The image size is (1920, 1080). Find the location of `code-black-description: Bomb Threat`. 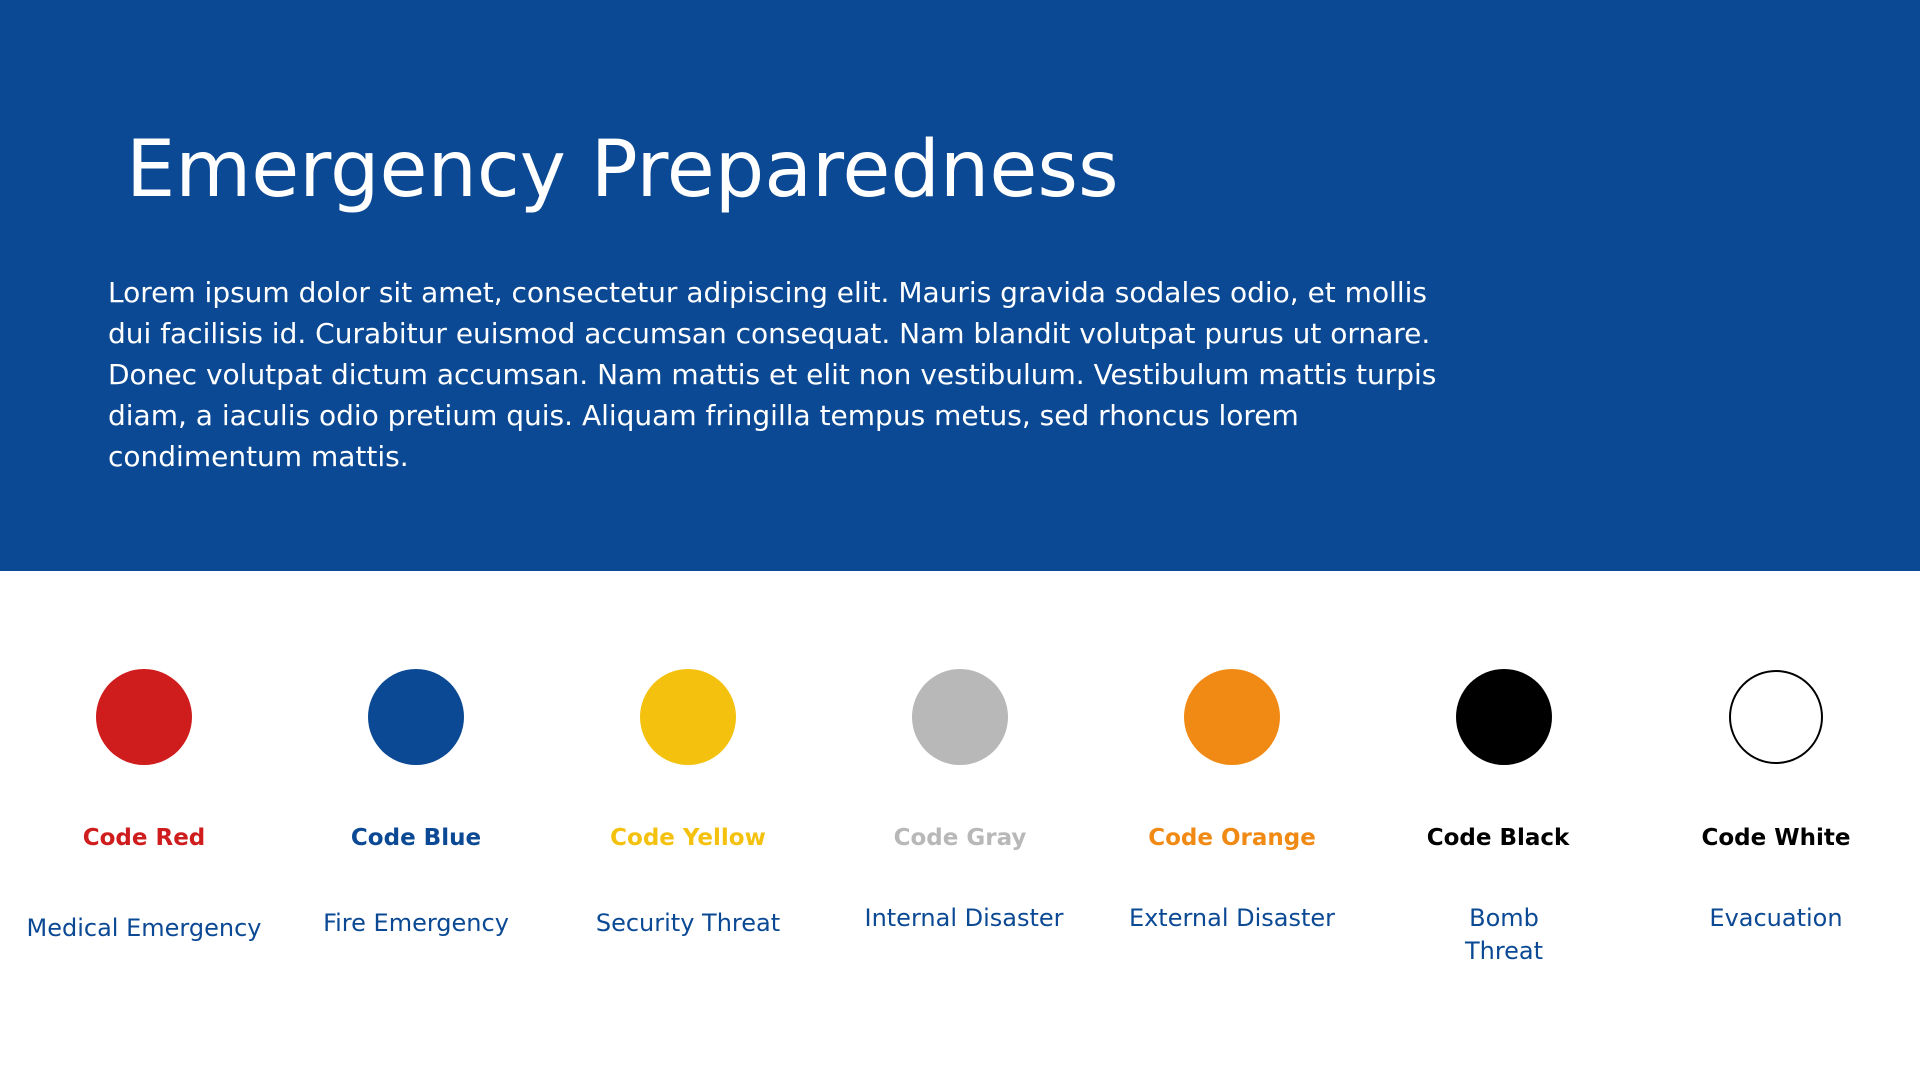

code-black-description: Bomb Threat is located at coordinates (1504, 934).